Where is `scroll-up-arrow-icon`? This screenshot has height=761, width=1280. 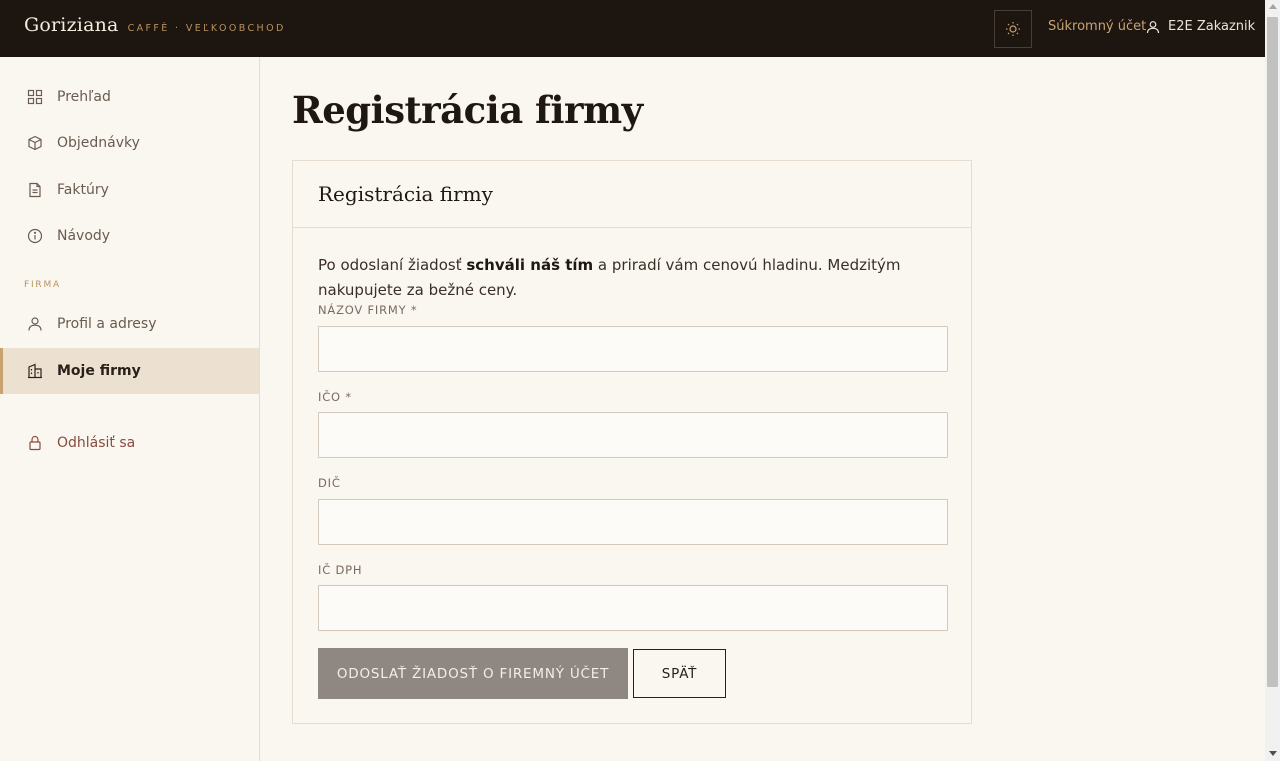 scroll-up-arrow-icon is located at coordinates (1273, 6).